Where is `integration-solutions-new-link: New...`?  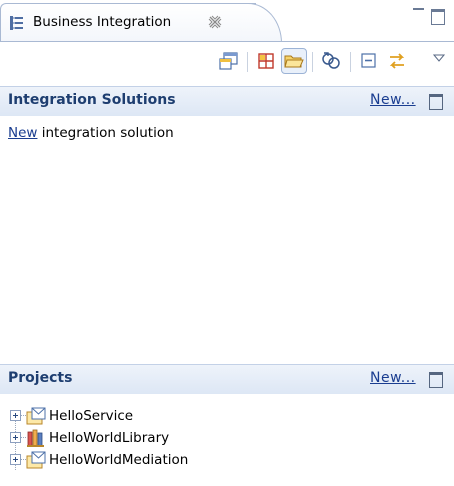 integration-solutions-new-link: New... is located at coordinates (393, 100).